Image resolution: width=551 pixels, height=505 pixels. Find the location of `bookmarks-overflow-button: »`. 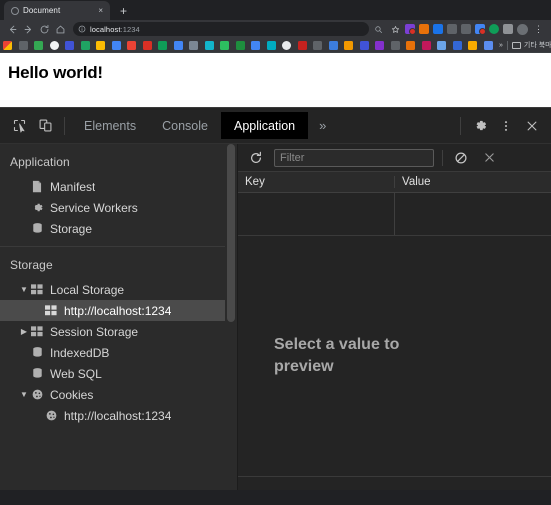

bookmarks-overflow-button: » is located at coordinates (501, 45).